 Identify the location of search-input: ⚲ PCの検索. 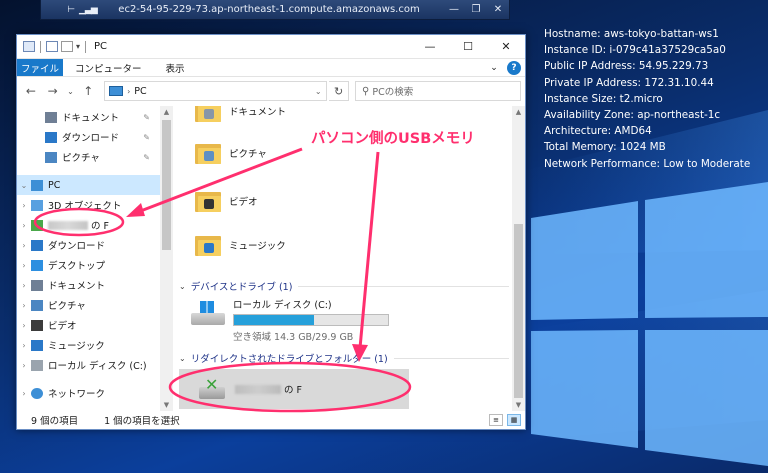
(438, 91).